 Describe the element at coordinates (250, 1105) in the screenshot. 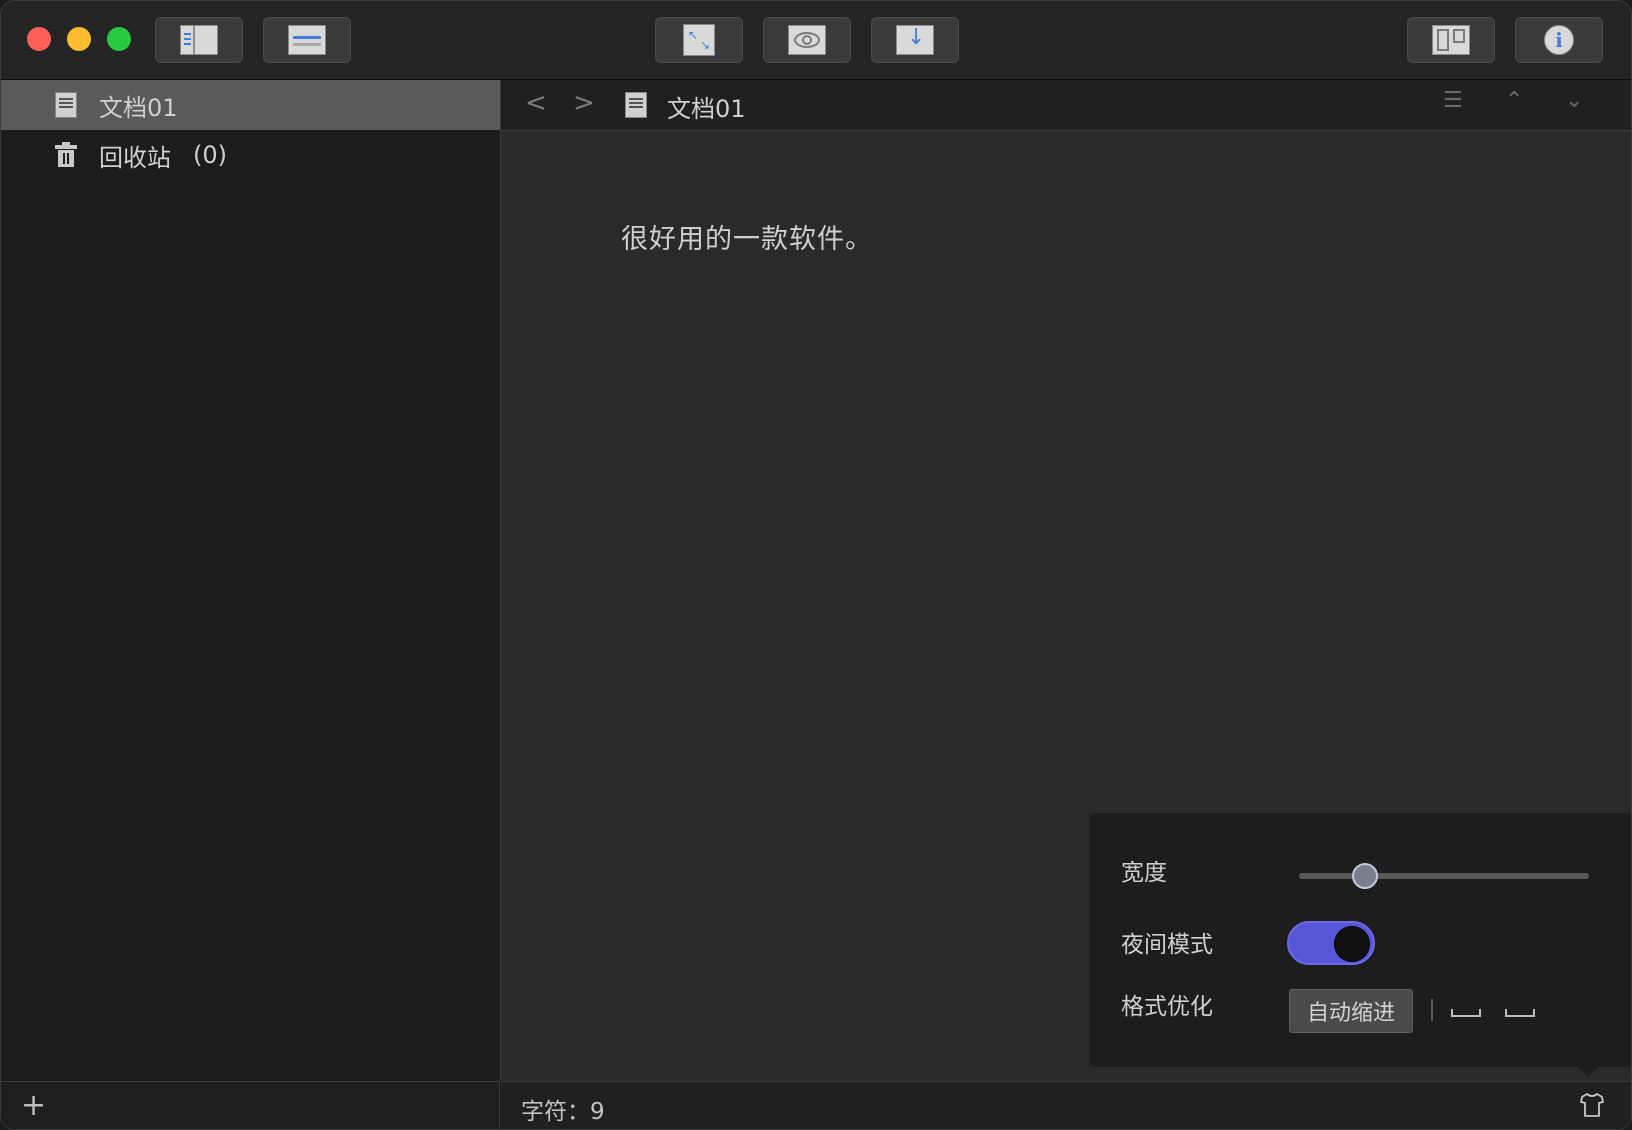

I see `sidebar-footer: +` at that location.